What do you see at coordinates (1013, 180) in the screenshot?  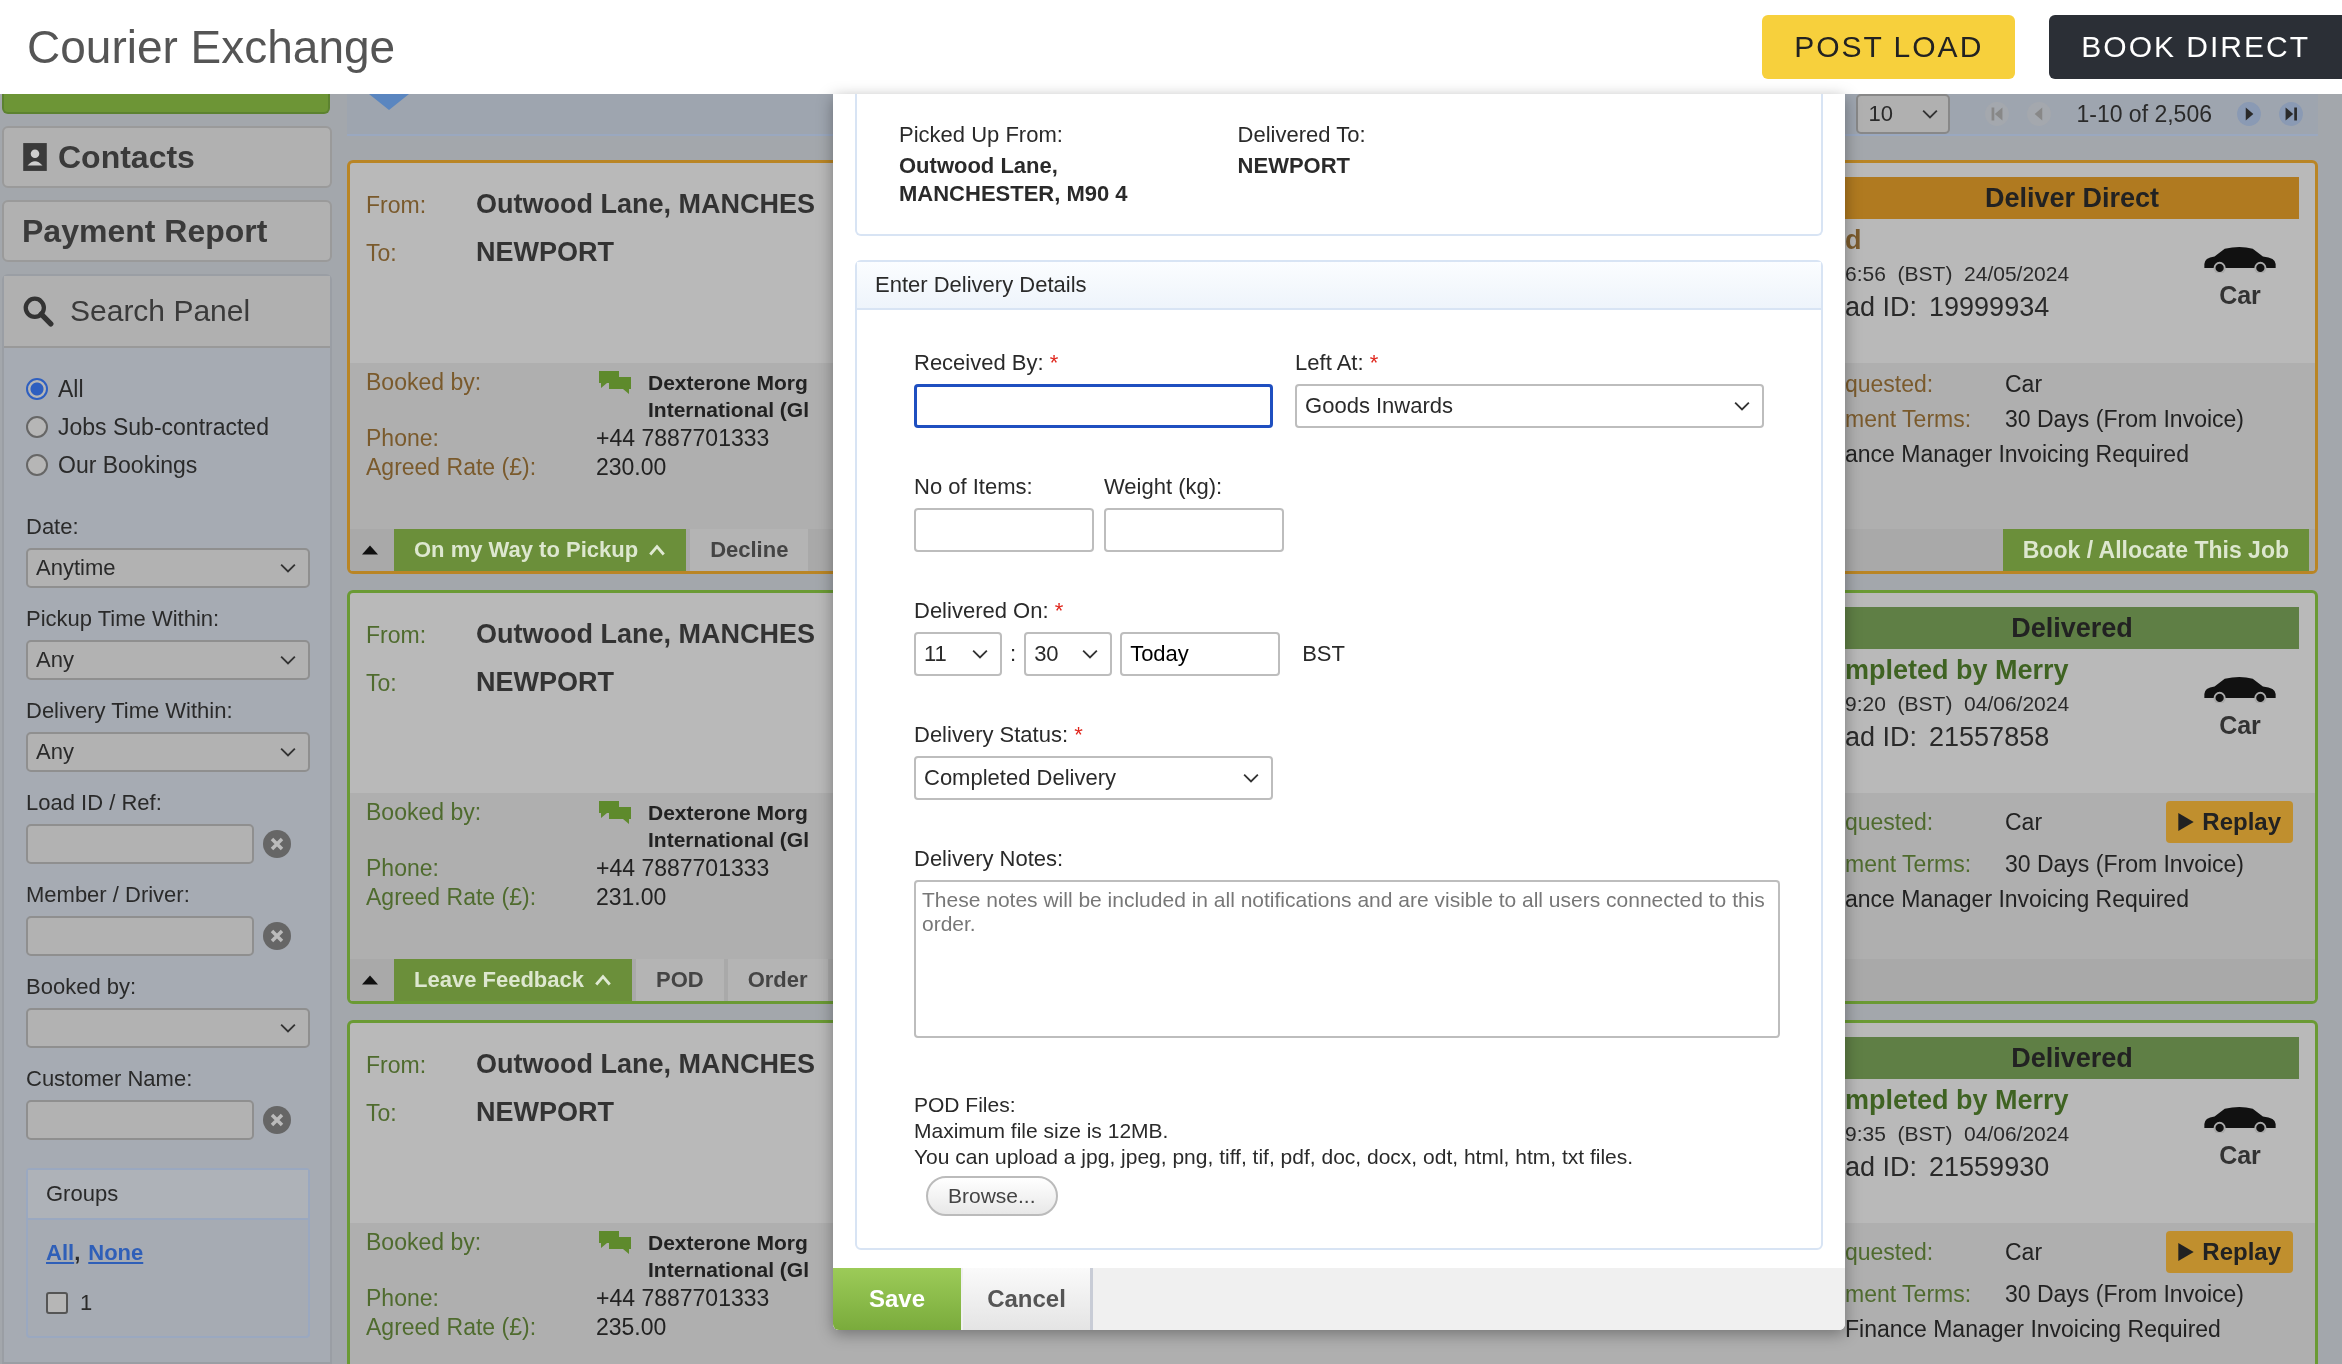 I see `pickup-address: Outwood Lane, MANCHESTER, M90 4` at bounding box center [1013, 180].